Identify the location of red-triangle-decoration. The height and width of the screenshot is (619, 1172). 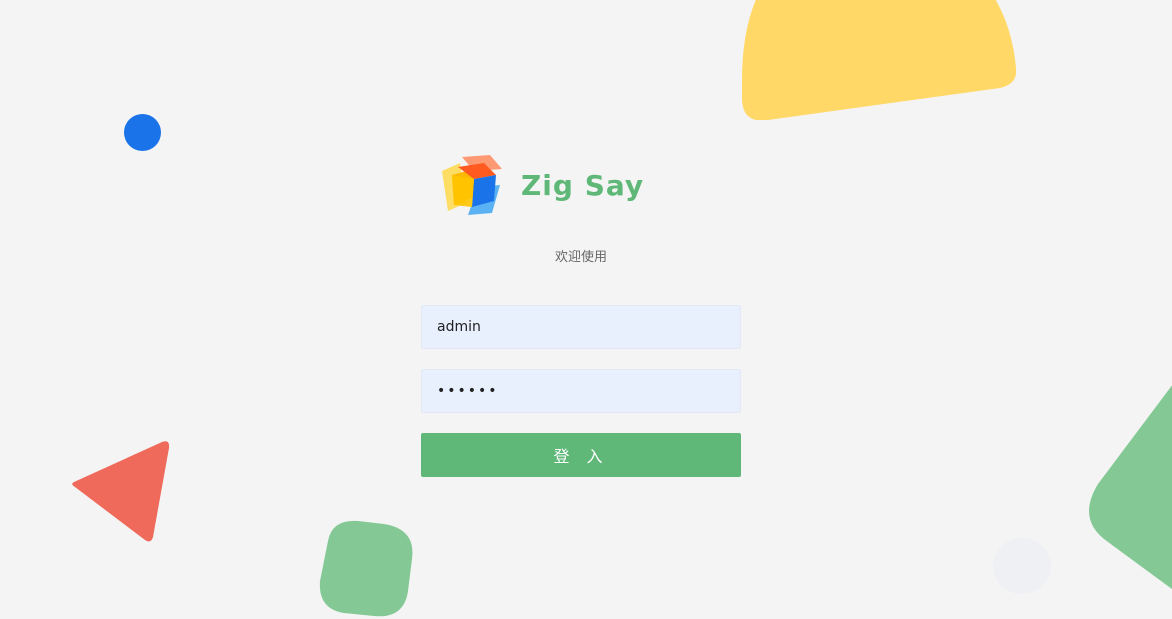
(121, 491).